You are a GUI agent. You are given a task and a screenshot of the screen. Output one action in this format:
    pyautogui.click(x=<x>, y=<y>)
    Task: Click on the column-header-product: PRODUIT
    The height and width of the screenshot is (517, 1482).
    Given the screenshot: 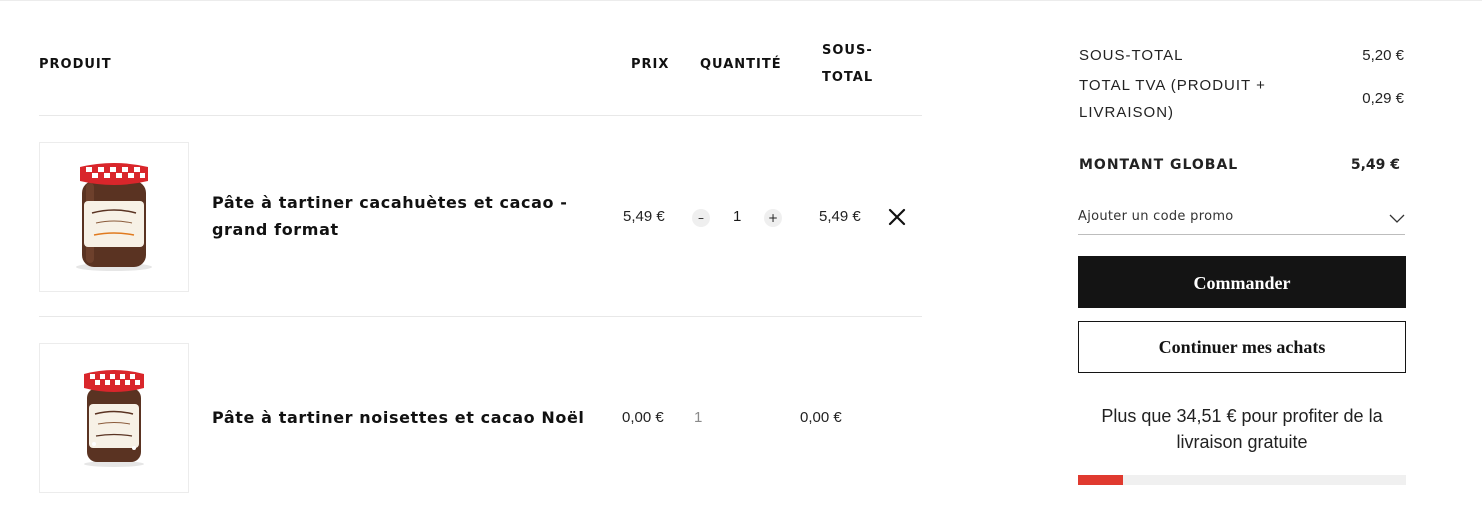 What is the action you would take?
    pyautogui.click(x=75, y=64)
    